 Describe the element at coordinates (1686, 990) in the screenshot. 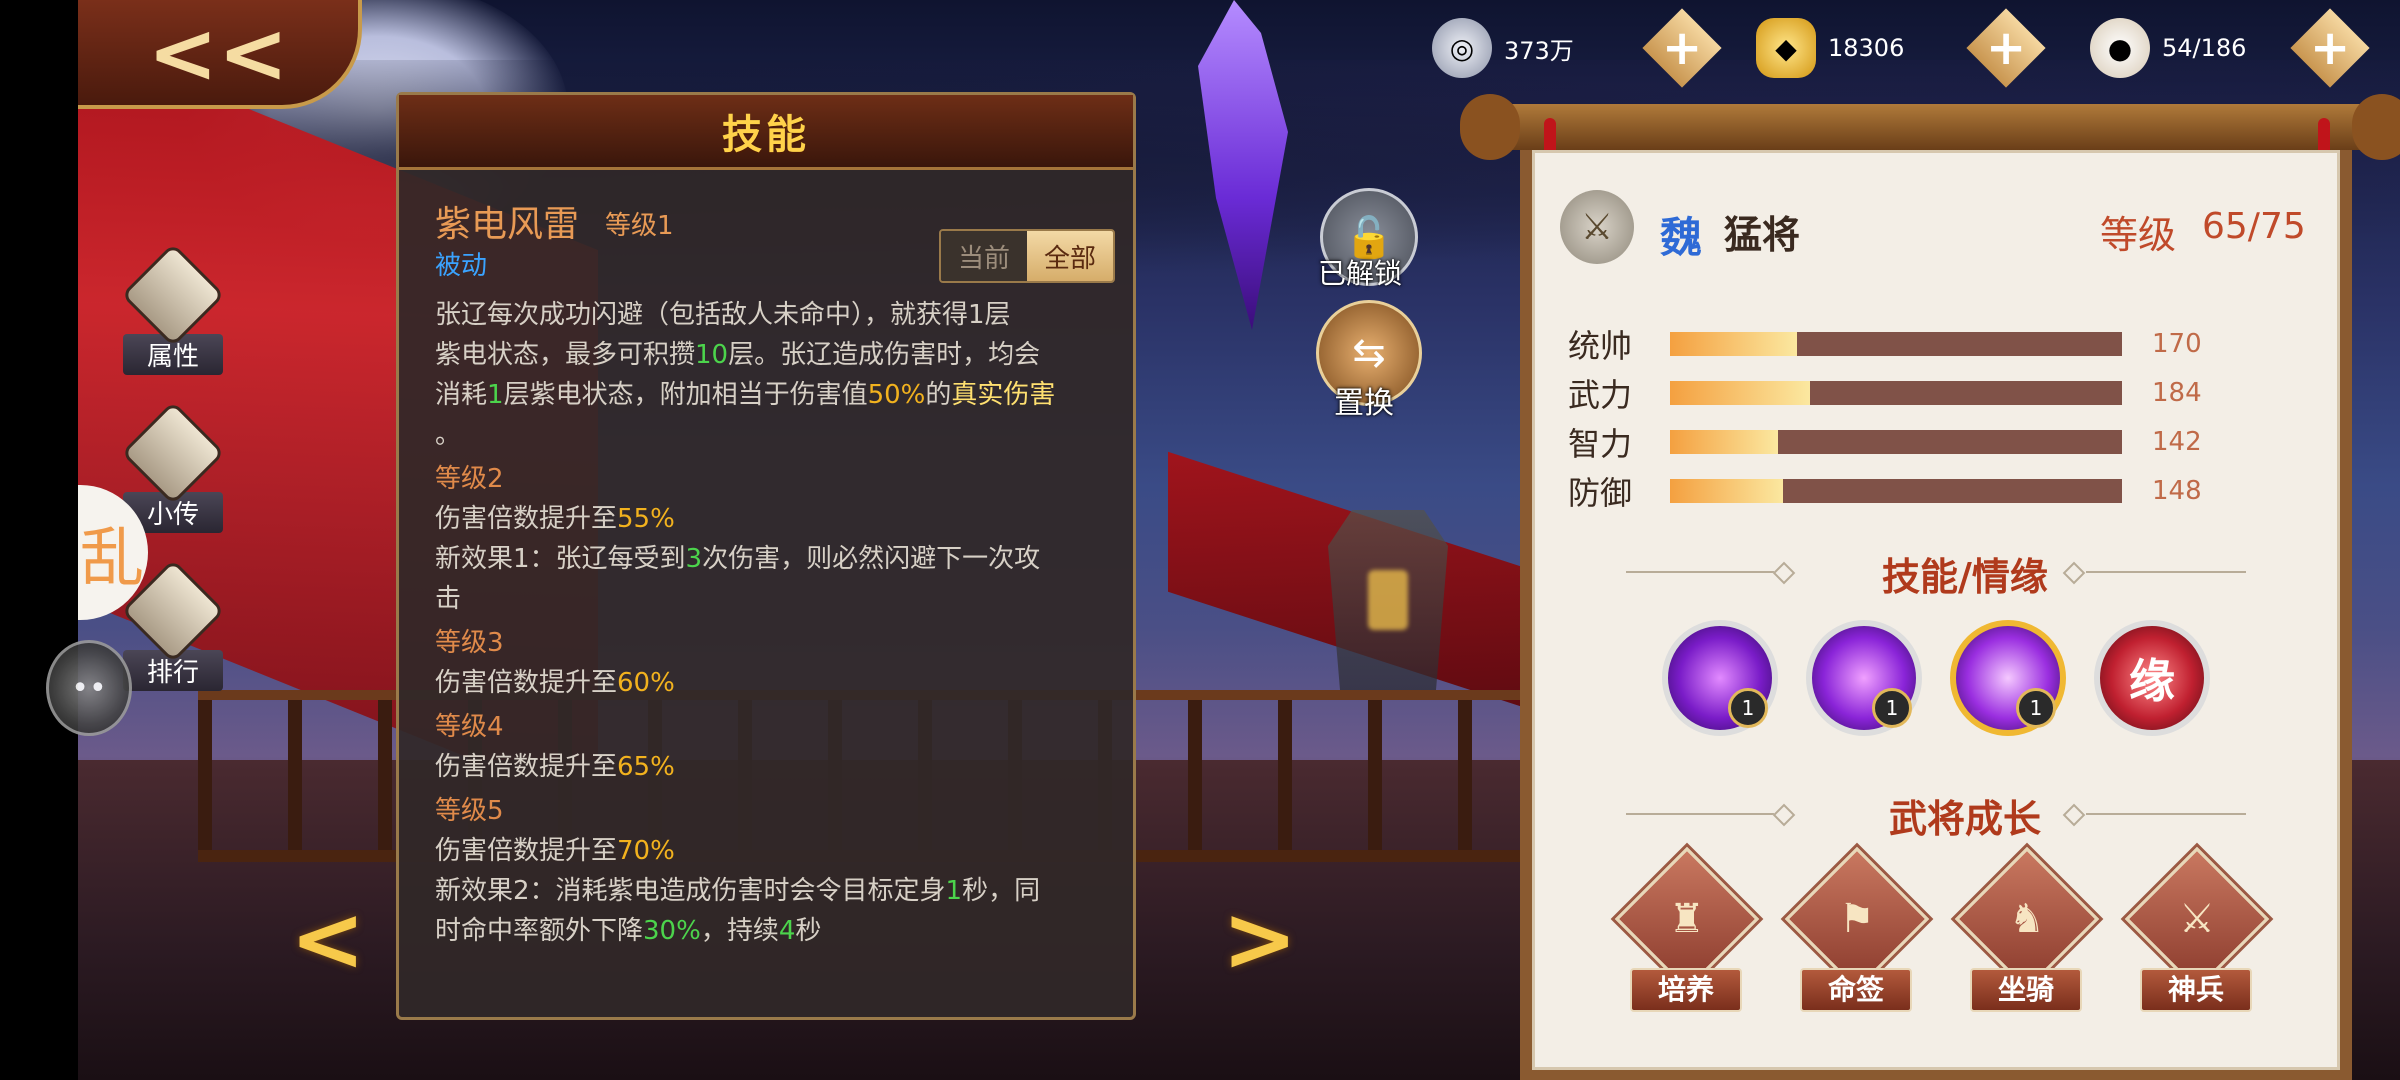

I see `growth-label: 培养` at that location.